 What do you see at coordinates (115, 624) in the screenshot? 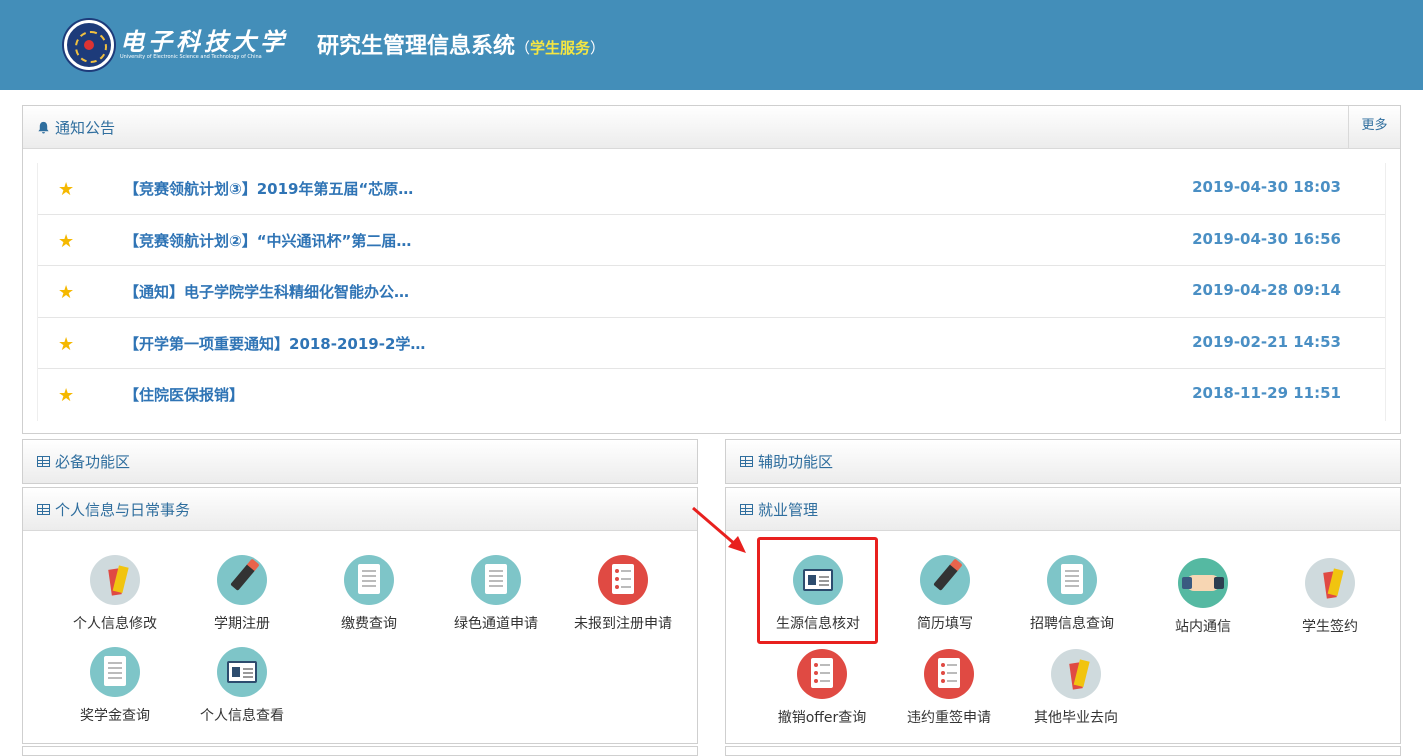
I see `fn-label: 个人信息修改` at bounding box center [115, 624].